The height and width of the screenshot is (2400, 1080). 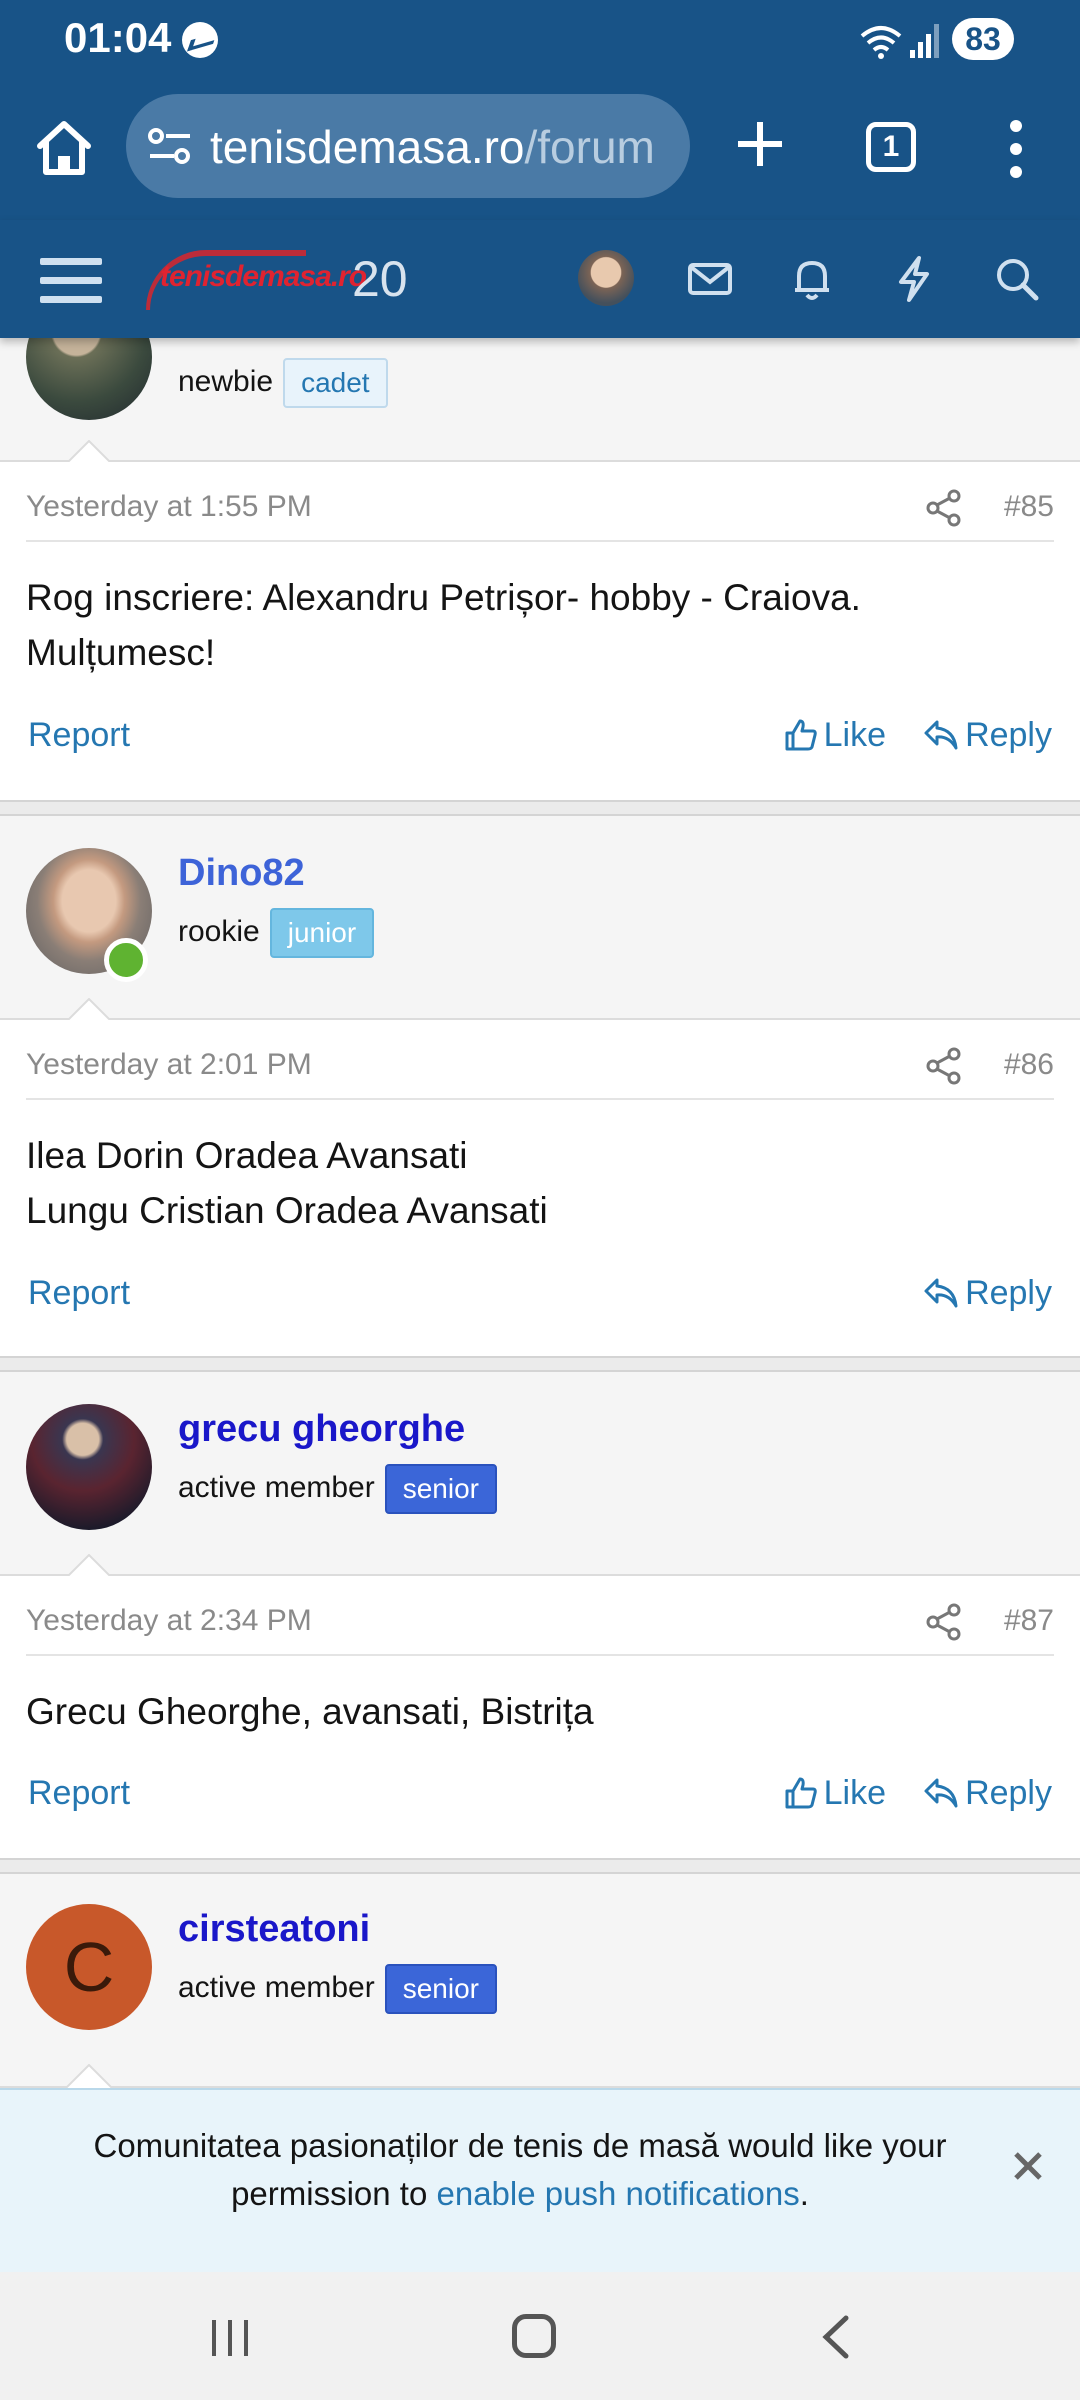 I want to click on lightning-icon, so click(x=914, y=279).